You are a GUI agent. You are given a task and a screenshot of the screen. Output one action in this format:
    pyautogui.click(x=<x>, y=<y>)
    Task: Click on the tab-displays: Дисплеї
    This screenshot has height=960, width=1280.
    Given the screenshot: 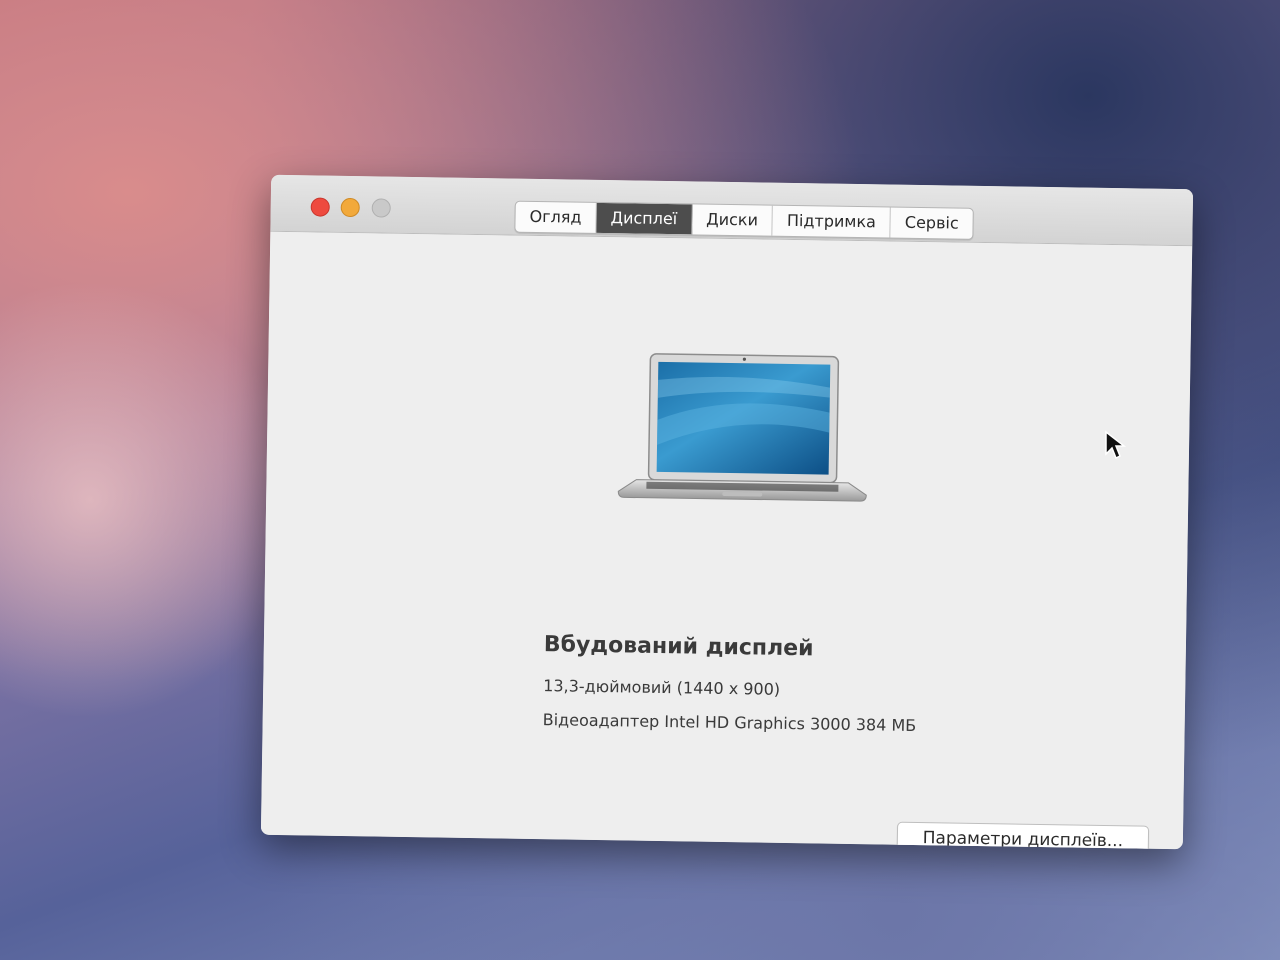 What is the action you would take?
    pyautogui.click(x=644, y=218)
    